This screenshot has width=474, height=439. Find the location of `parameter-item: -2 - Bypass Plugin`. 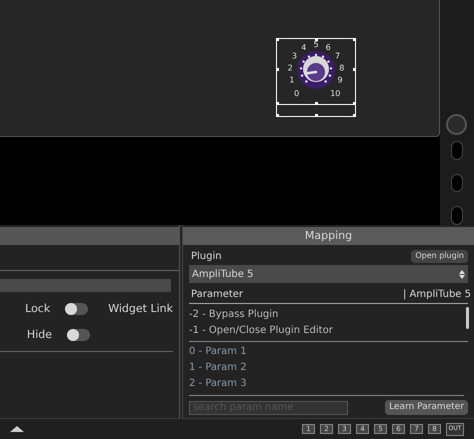

parameter-item: -2 - Bypass Plugin is located at coordinates (328, 315).